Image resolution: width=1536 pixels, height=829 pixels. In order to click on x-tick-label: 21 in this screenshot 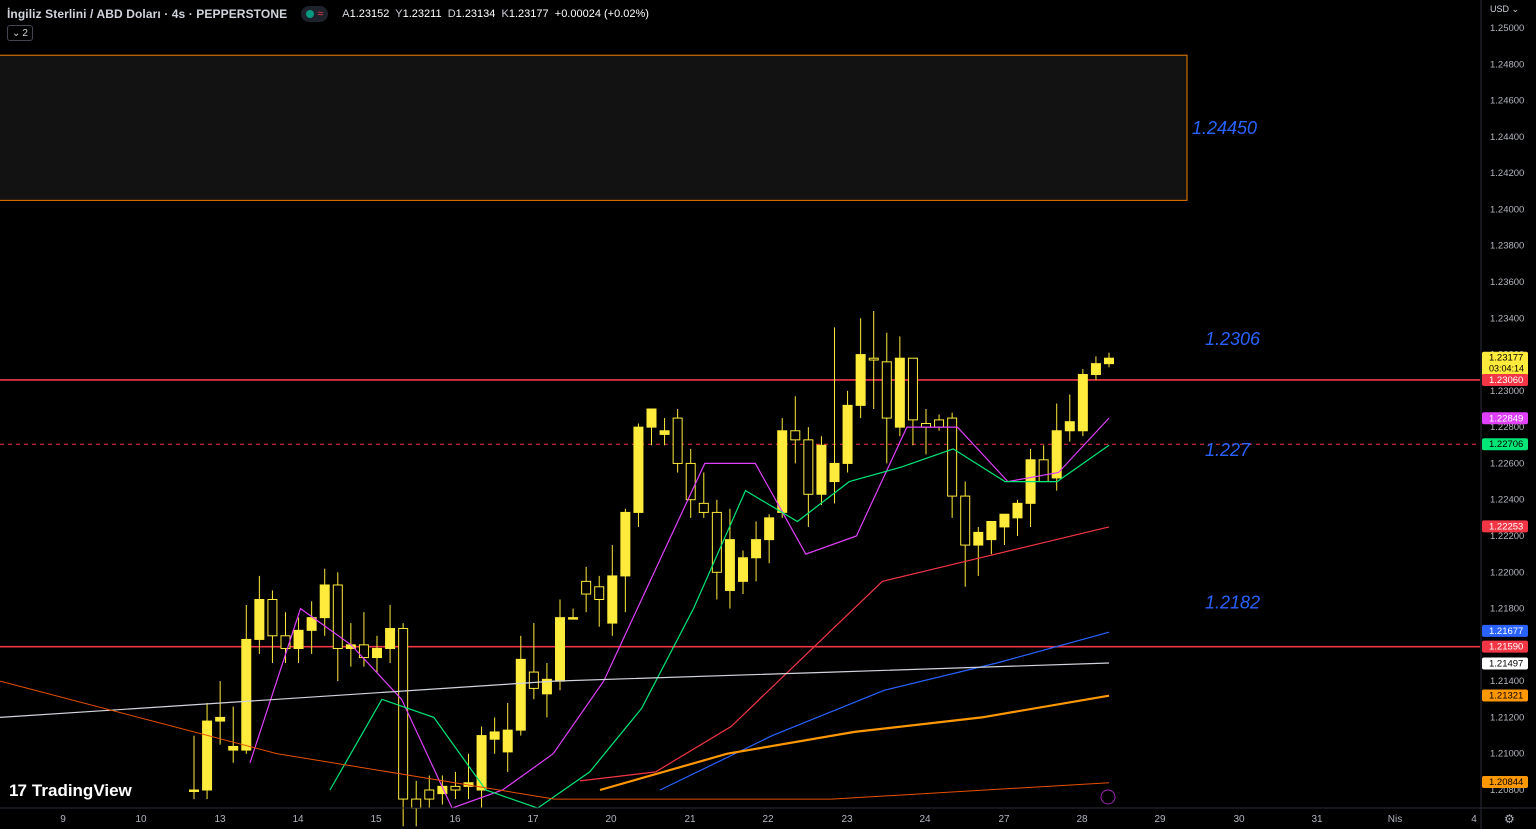, I will do `click(690, 819)`.